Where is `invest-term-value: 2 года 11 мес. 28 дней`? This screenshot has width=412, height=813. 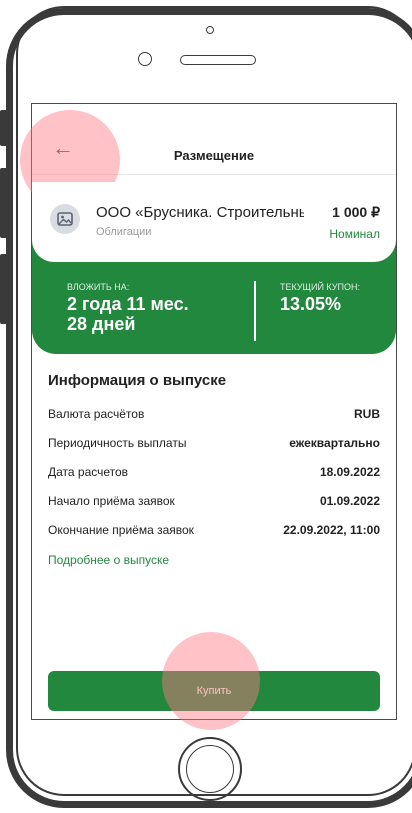
invest-term-value: 2 года 11 мес. 28 дней is located at coordinates (147, 314).